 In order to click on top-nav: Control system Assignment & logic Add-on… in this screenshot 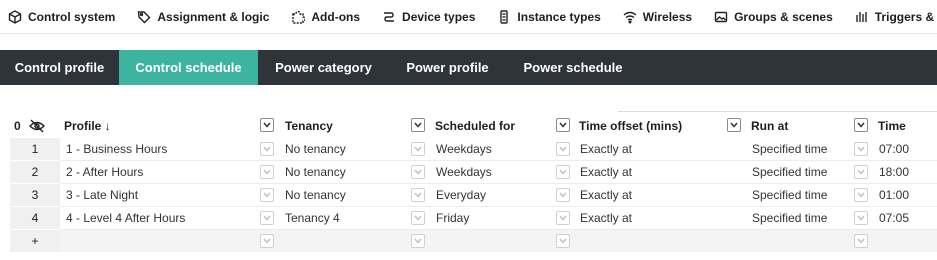, I will do `click(468, 16)`.